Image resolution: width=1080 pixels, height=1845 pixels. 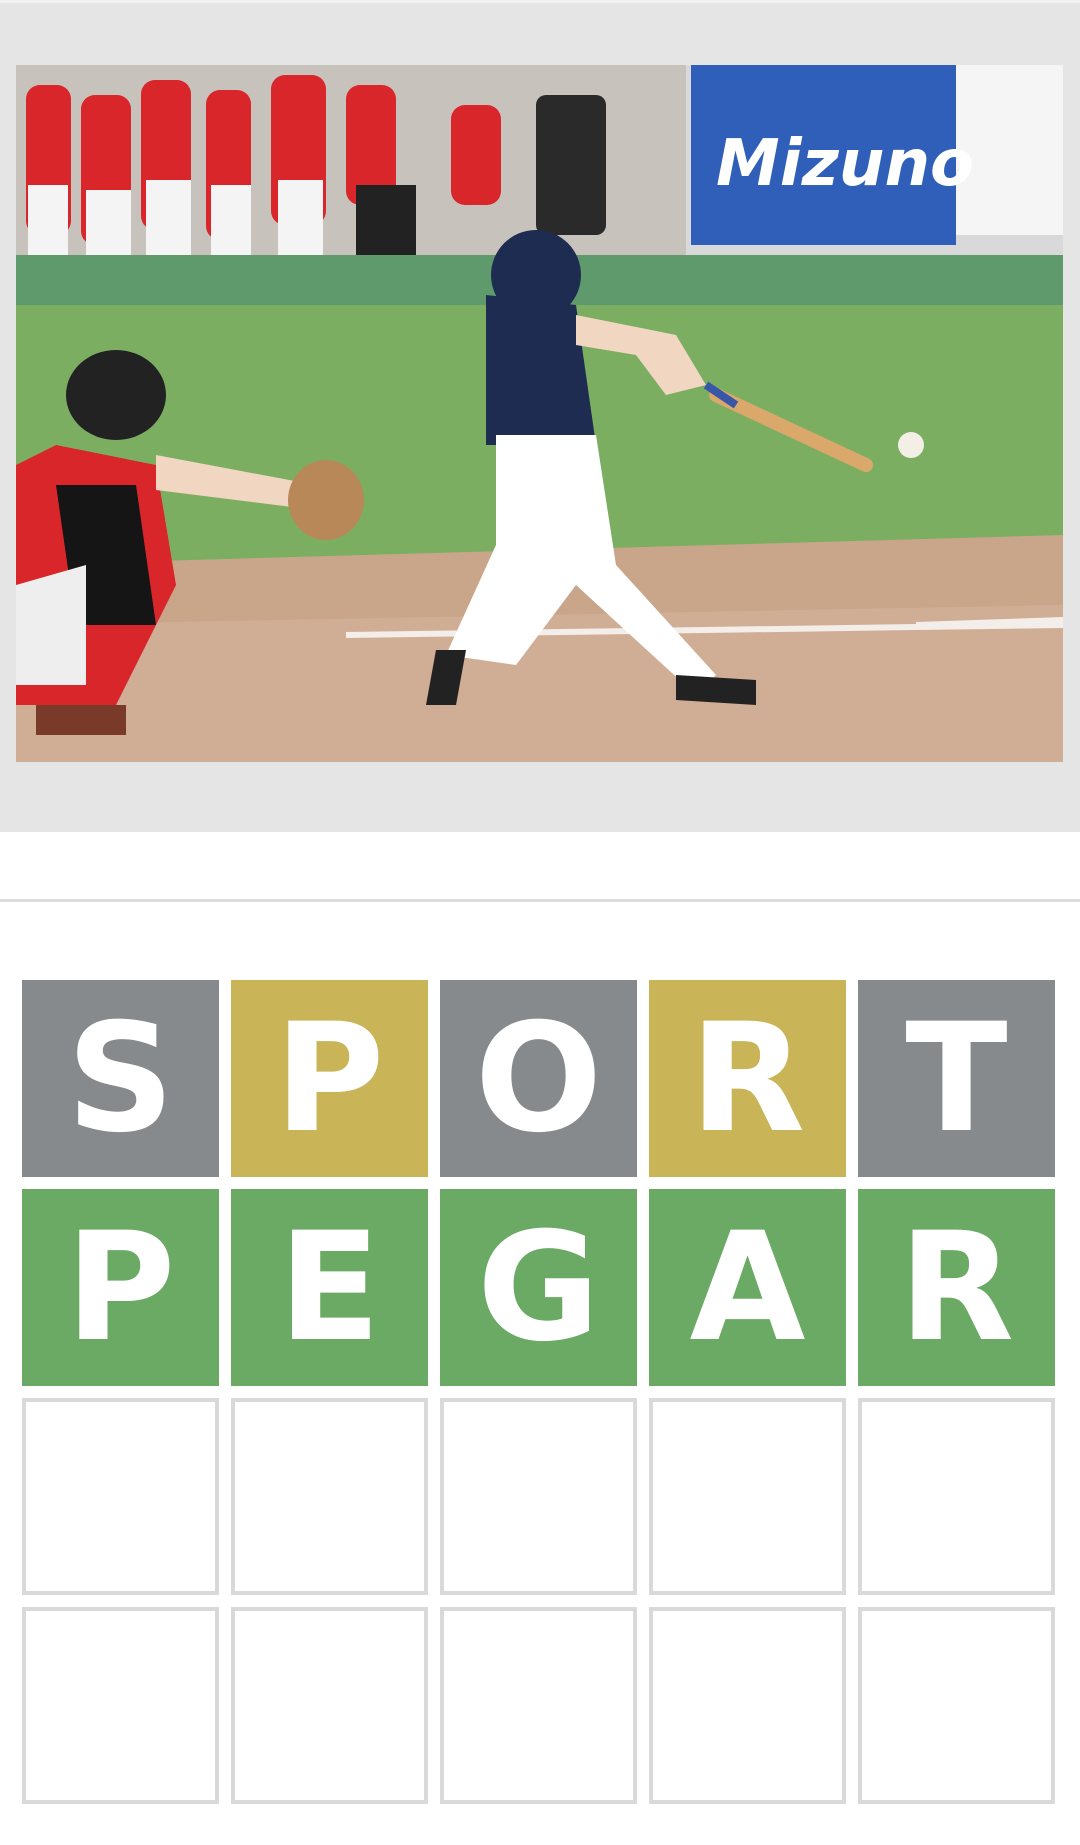 I want to click on divider, so click(x=540, y=900).